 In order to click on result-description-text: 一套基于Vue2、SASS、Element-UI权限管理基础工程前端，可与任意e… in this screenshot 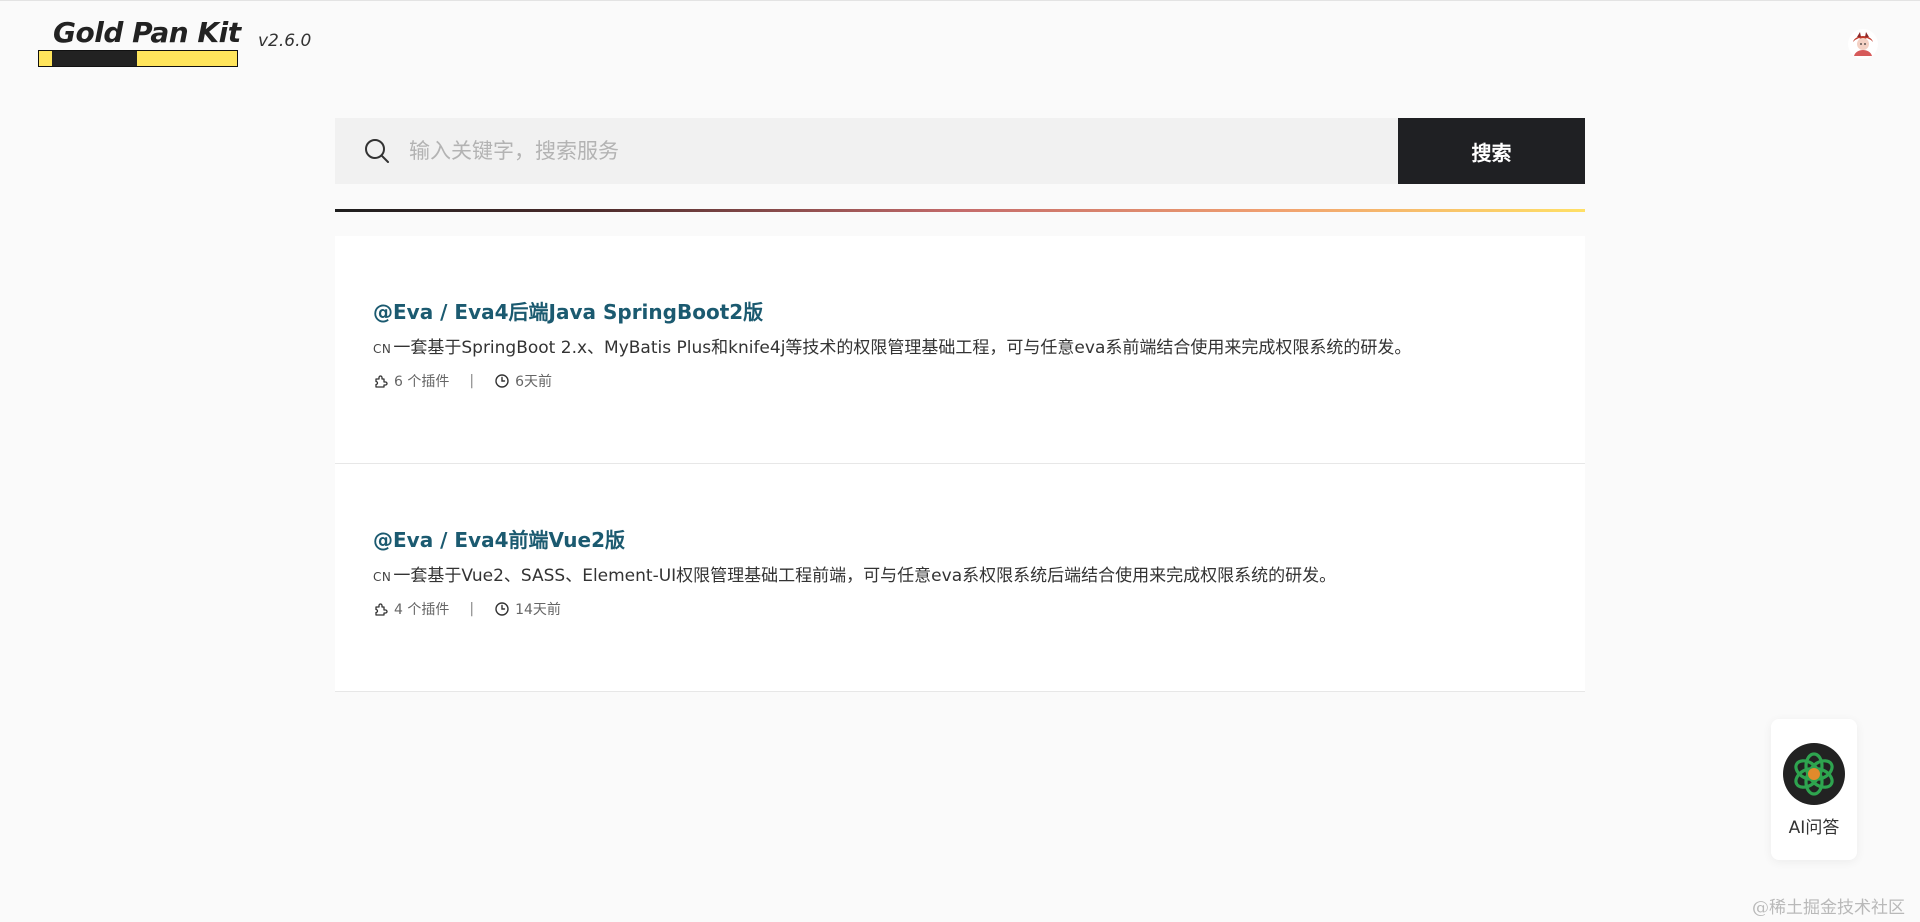, I will do `click(865, 576)`.